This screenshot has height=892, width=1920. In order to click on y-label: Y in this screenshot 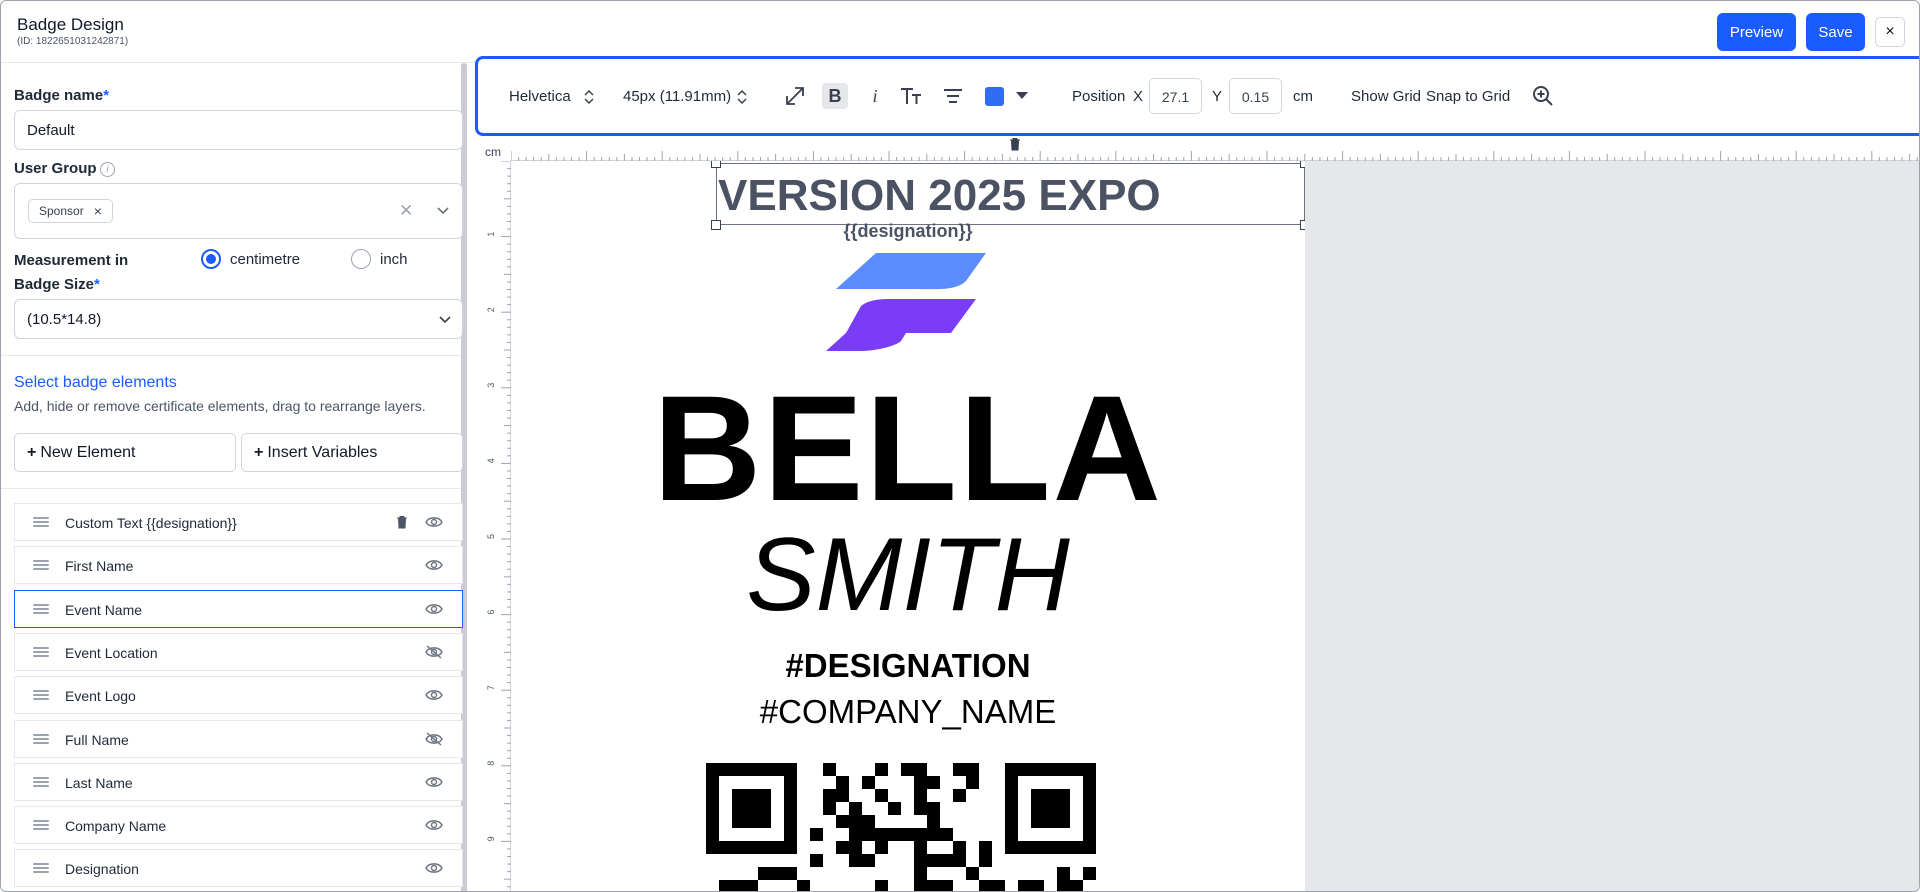, I will do `click(1217, 96)`.